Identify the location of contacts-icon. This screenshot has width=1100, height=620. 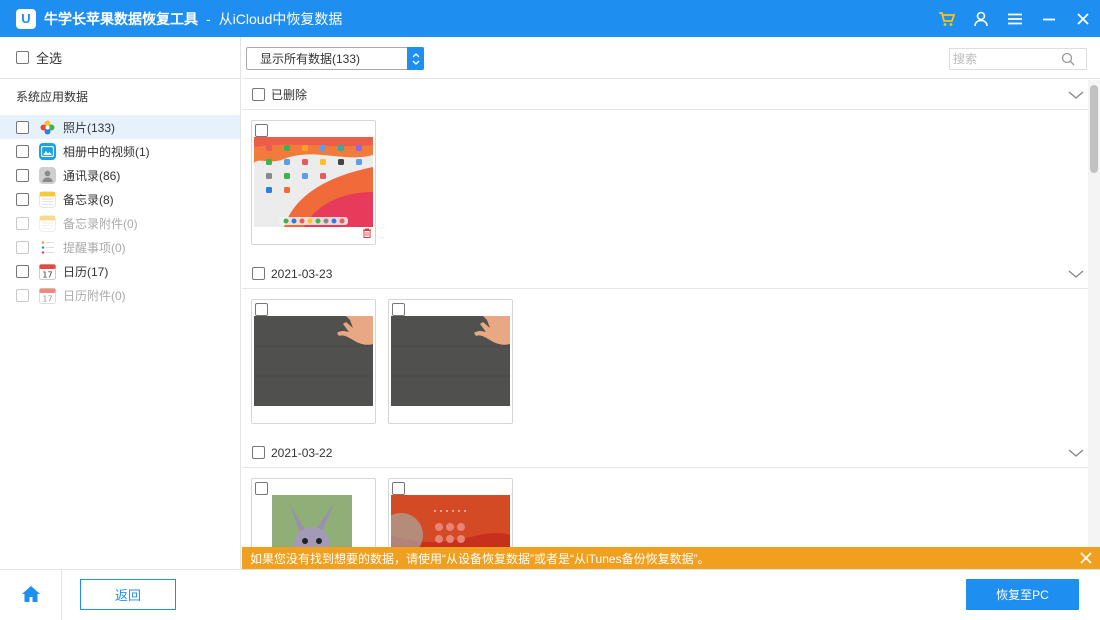
(47, 175).